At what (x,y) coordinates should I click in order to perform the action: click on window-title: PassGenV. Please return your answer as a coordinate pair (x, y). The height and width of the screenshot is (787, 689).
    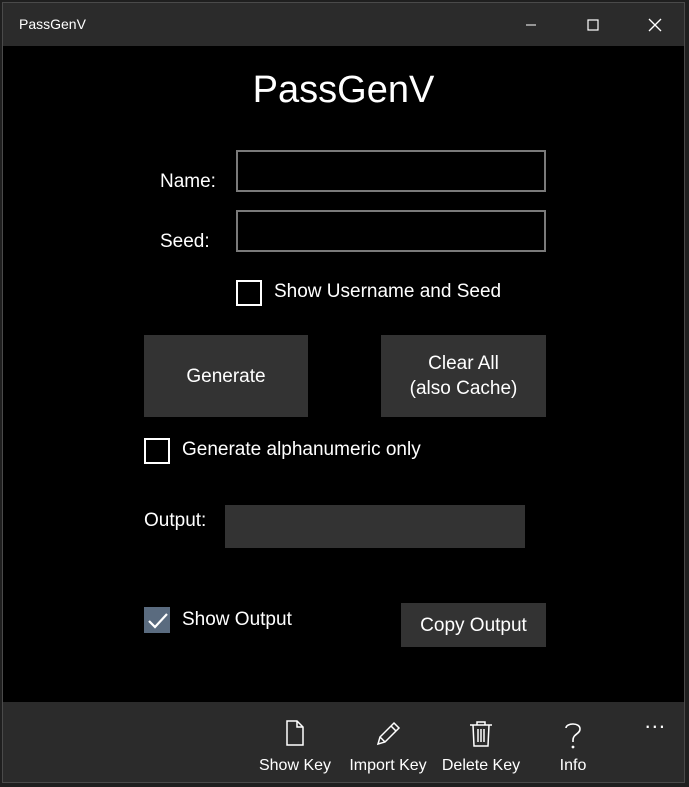
    Looking at the image, I should click on (52, 24).